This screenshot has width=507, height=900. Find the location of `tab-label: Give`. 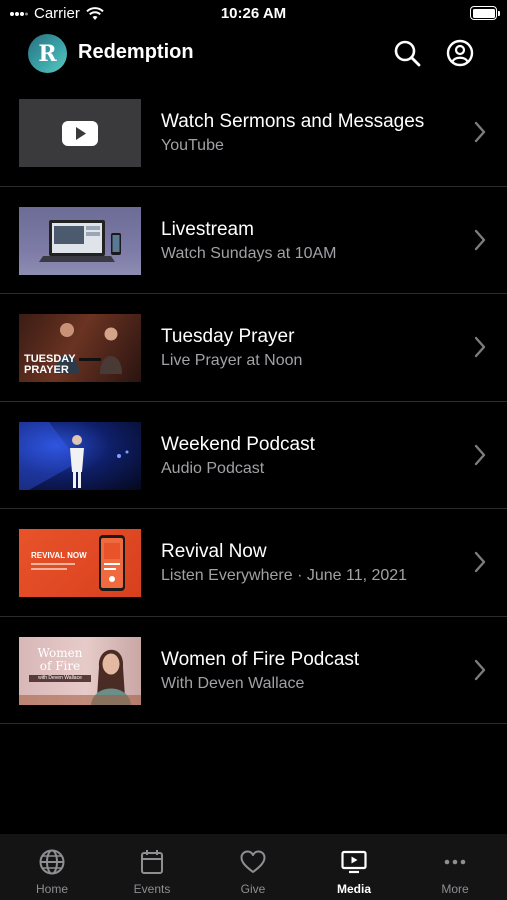

tab-label: Give is located at coordinates (253, 889).